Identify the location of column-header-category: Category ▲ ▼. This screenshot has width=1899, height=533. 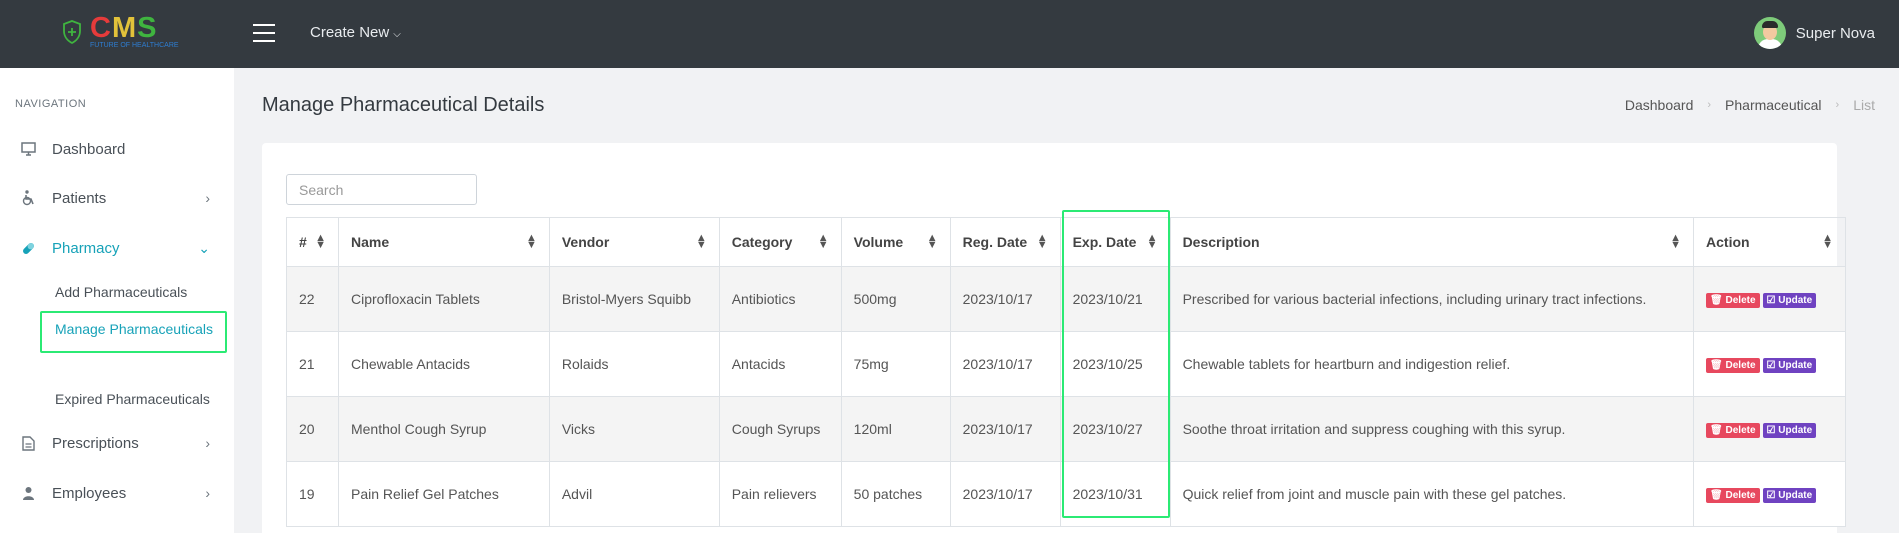
(780, 242).